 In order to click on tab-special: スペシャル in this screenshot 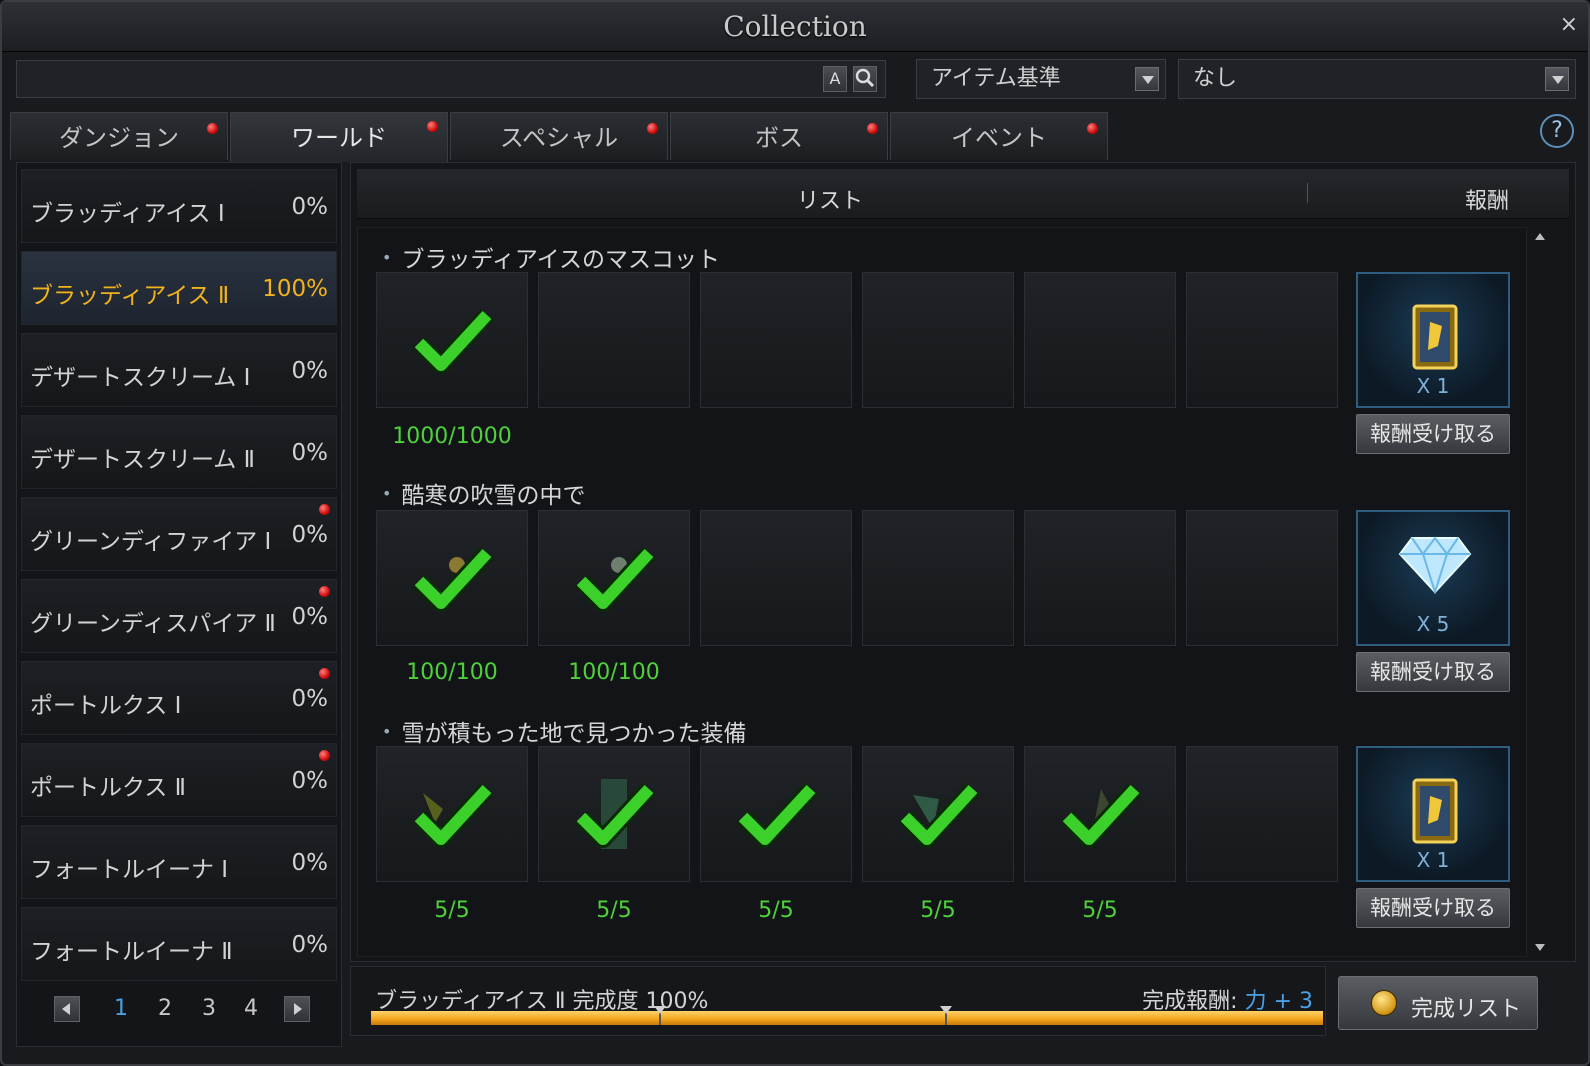, I will do `click(559, 136)`.